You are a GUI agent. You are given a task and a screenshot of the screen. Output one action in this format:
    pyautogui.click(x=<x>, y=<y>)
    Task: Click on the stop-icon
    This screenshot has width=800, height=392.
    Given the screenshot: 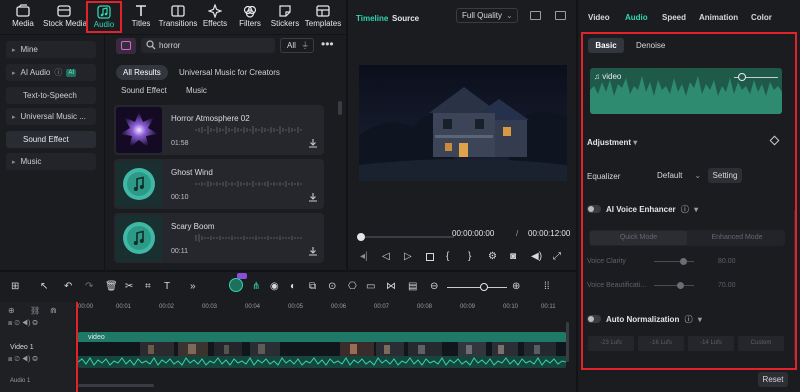 What is the action you would take?
    pyautogui.click(x=430, y=257)
    